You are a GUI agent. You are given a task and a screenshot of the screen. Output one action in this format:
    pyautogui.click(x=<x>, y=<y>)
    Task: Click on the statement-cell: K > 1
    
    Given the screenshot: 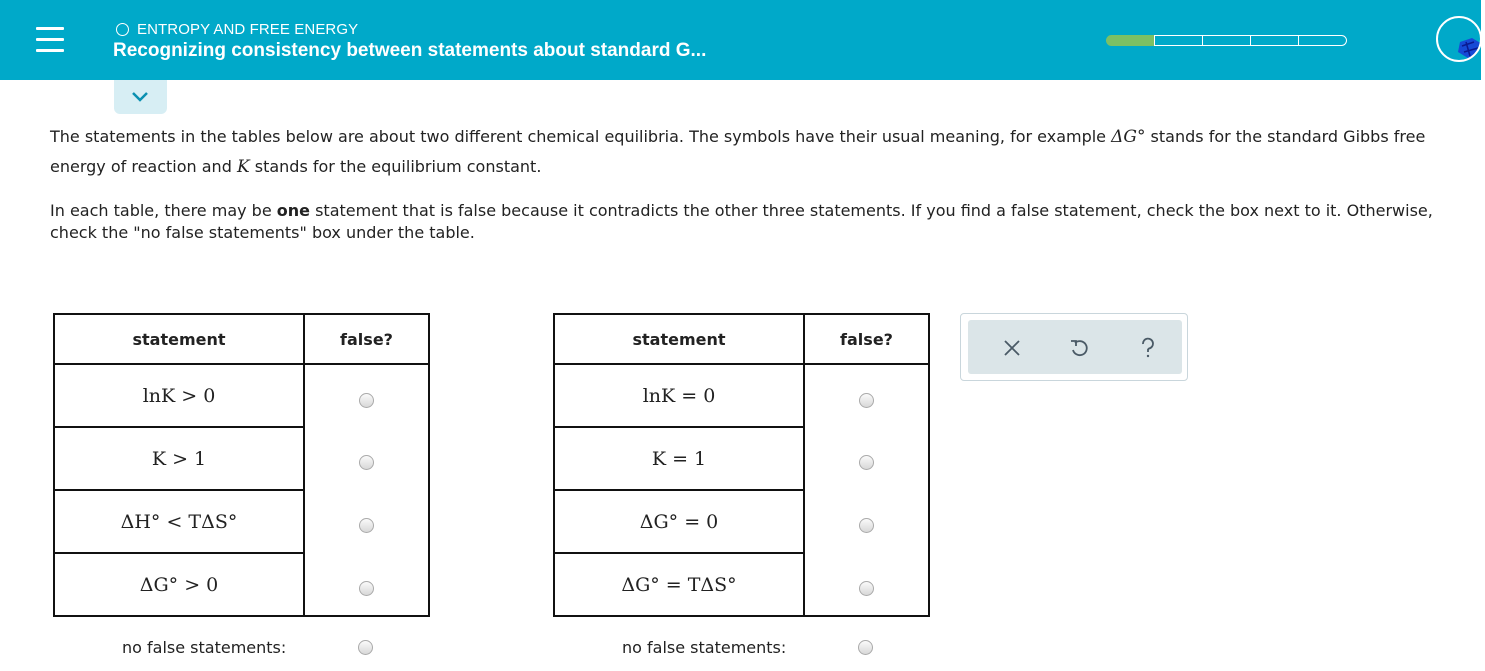 What is the action you would take?
    pyautogui.click(x=179, y=458)
    